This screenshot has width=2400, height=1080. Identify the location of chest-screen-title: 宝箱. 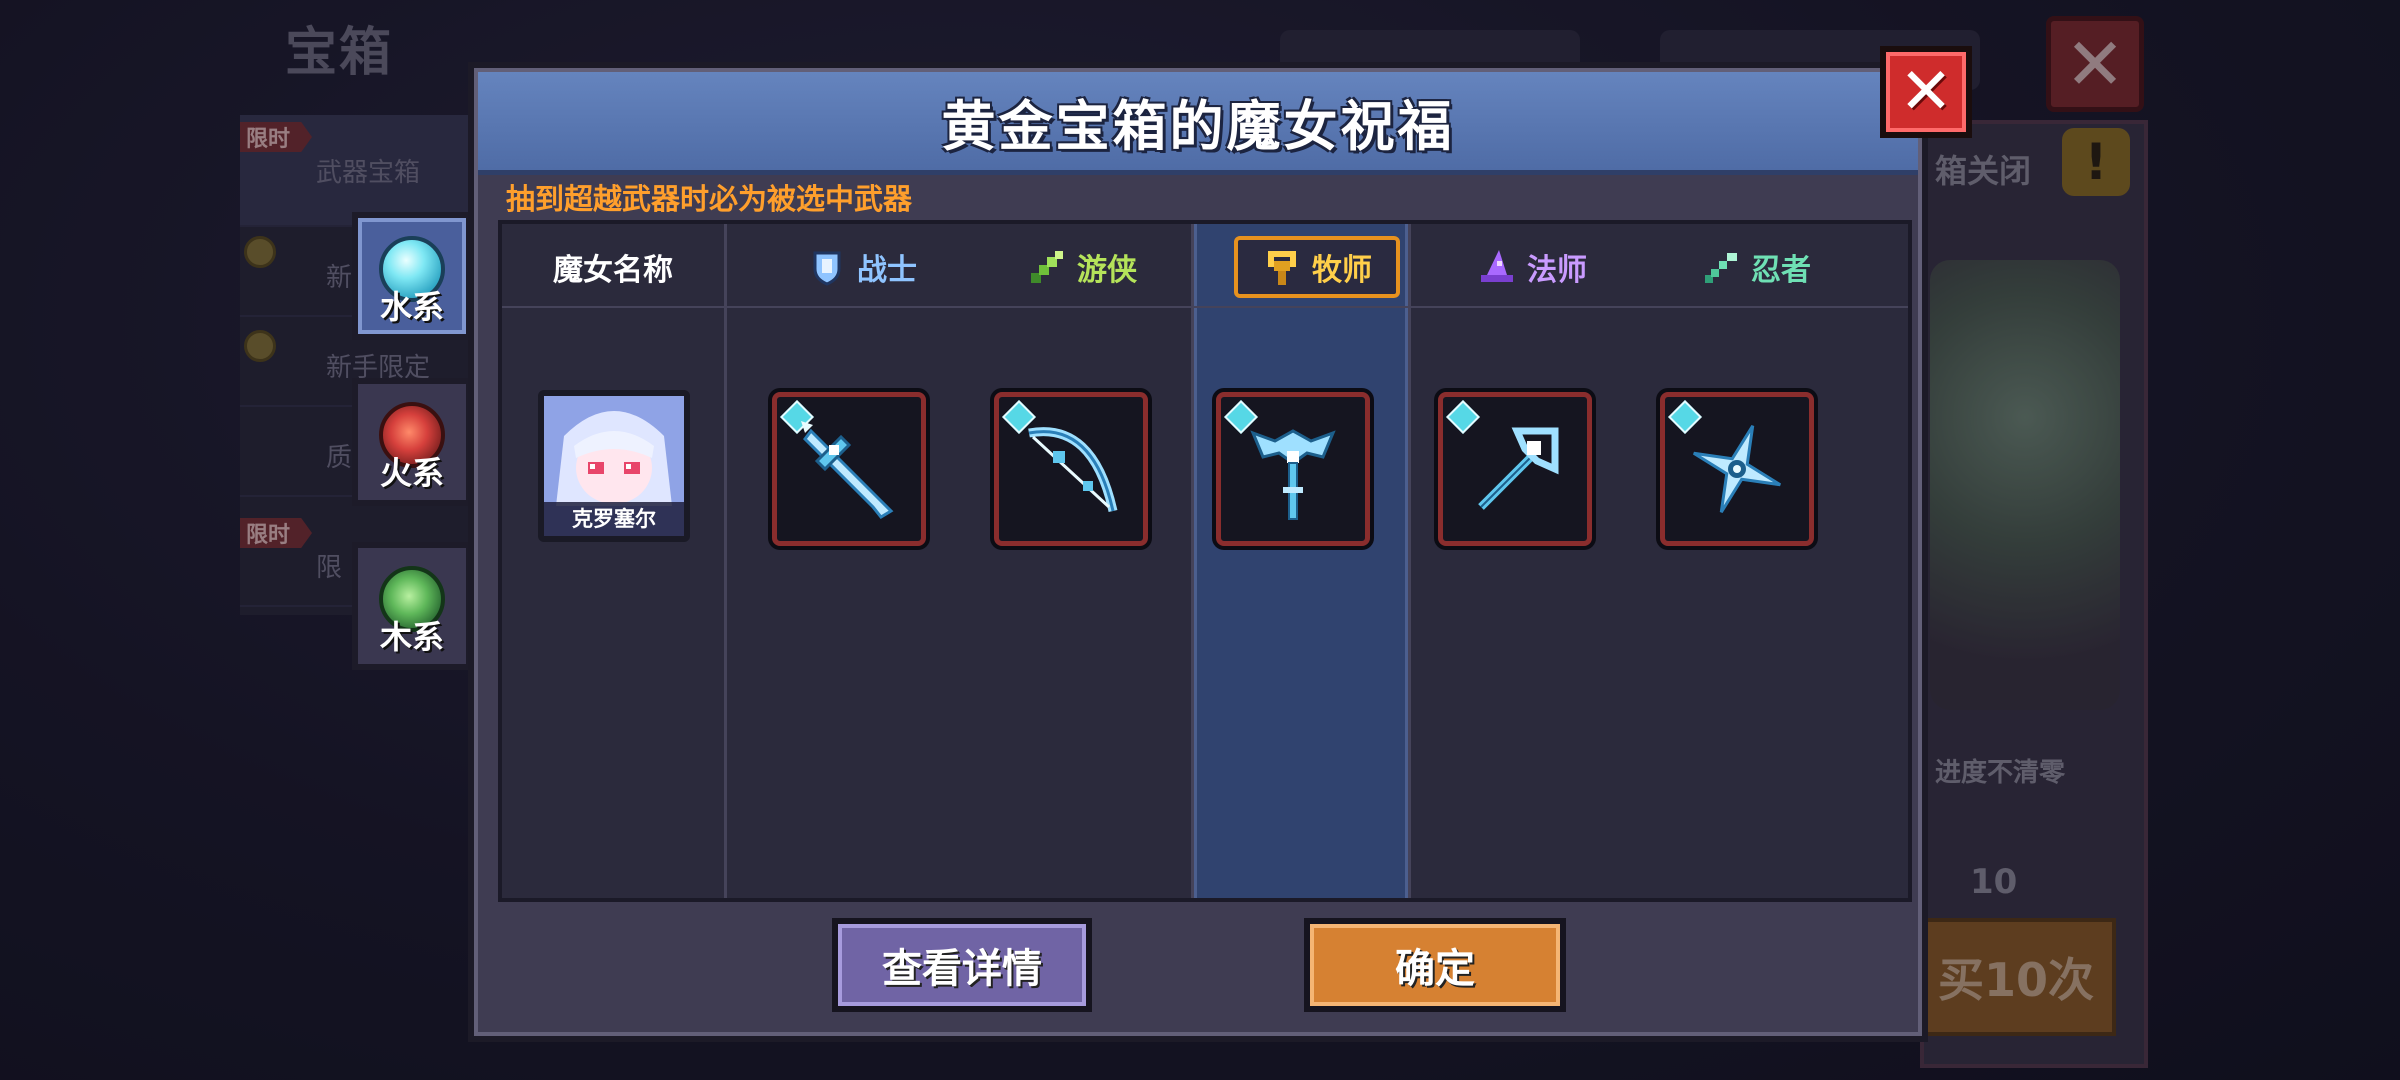
(339, 53).